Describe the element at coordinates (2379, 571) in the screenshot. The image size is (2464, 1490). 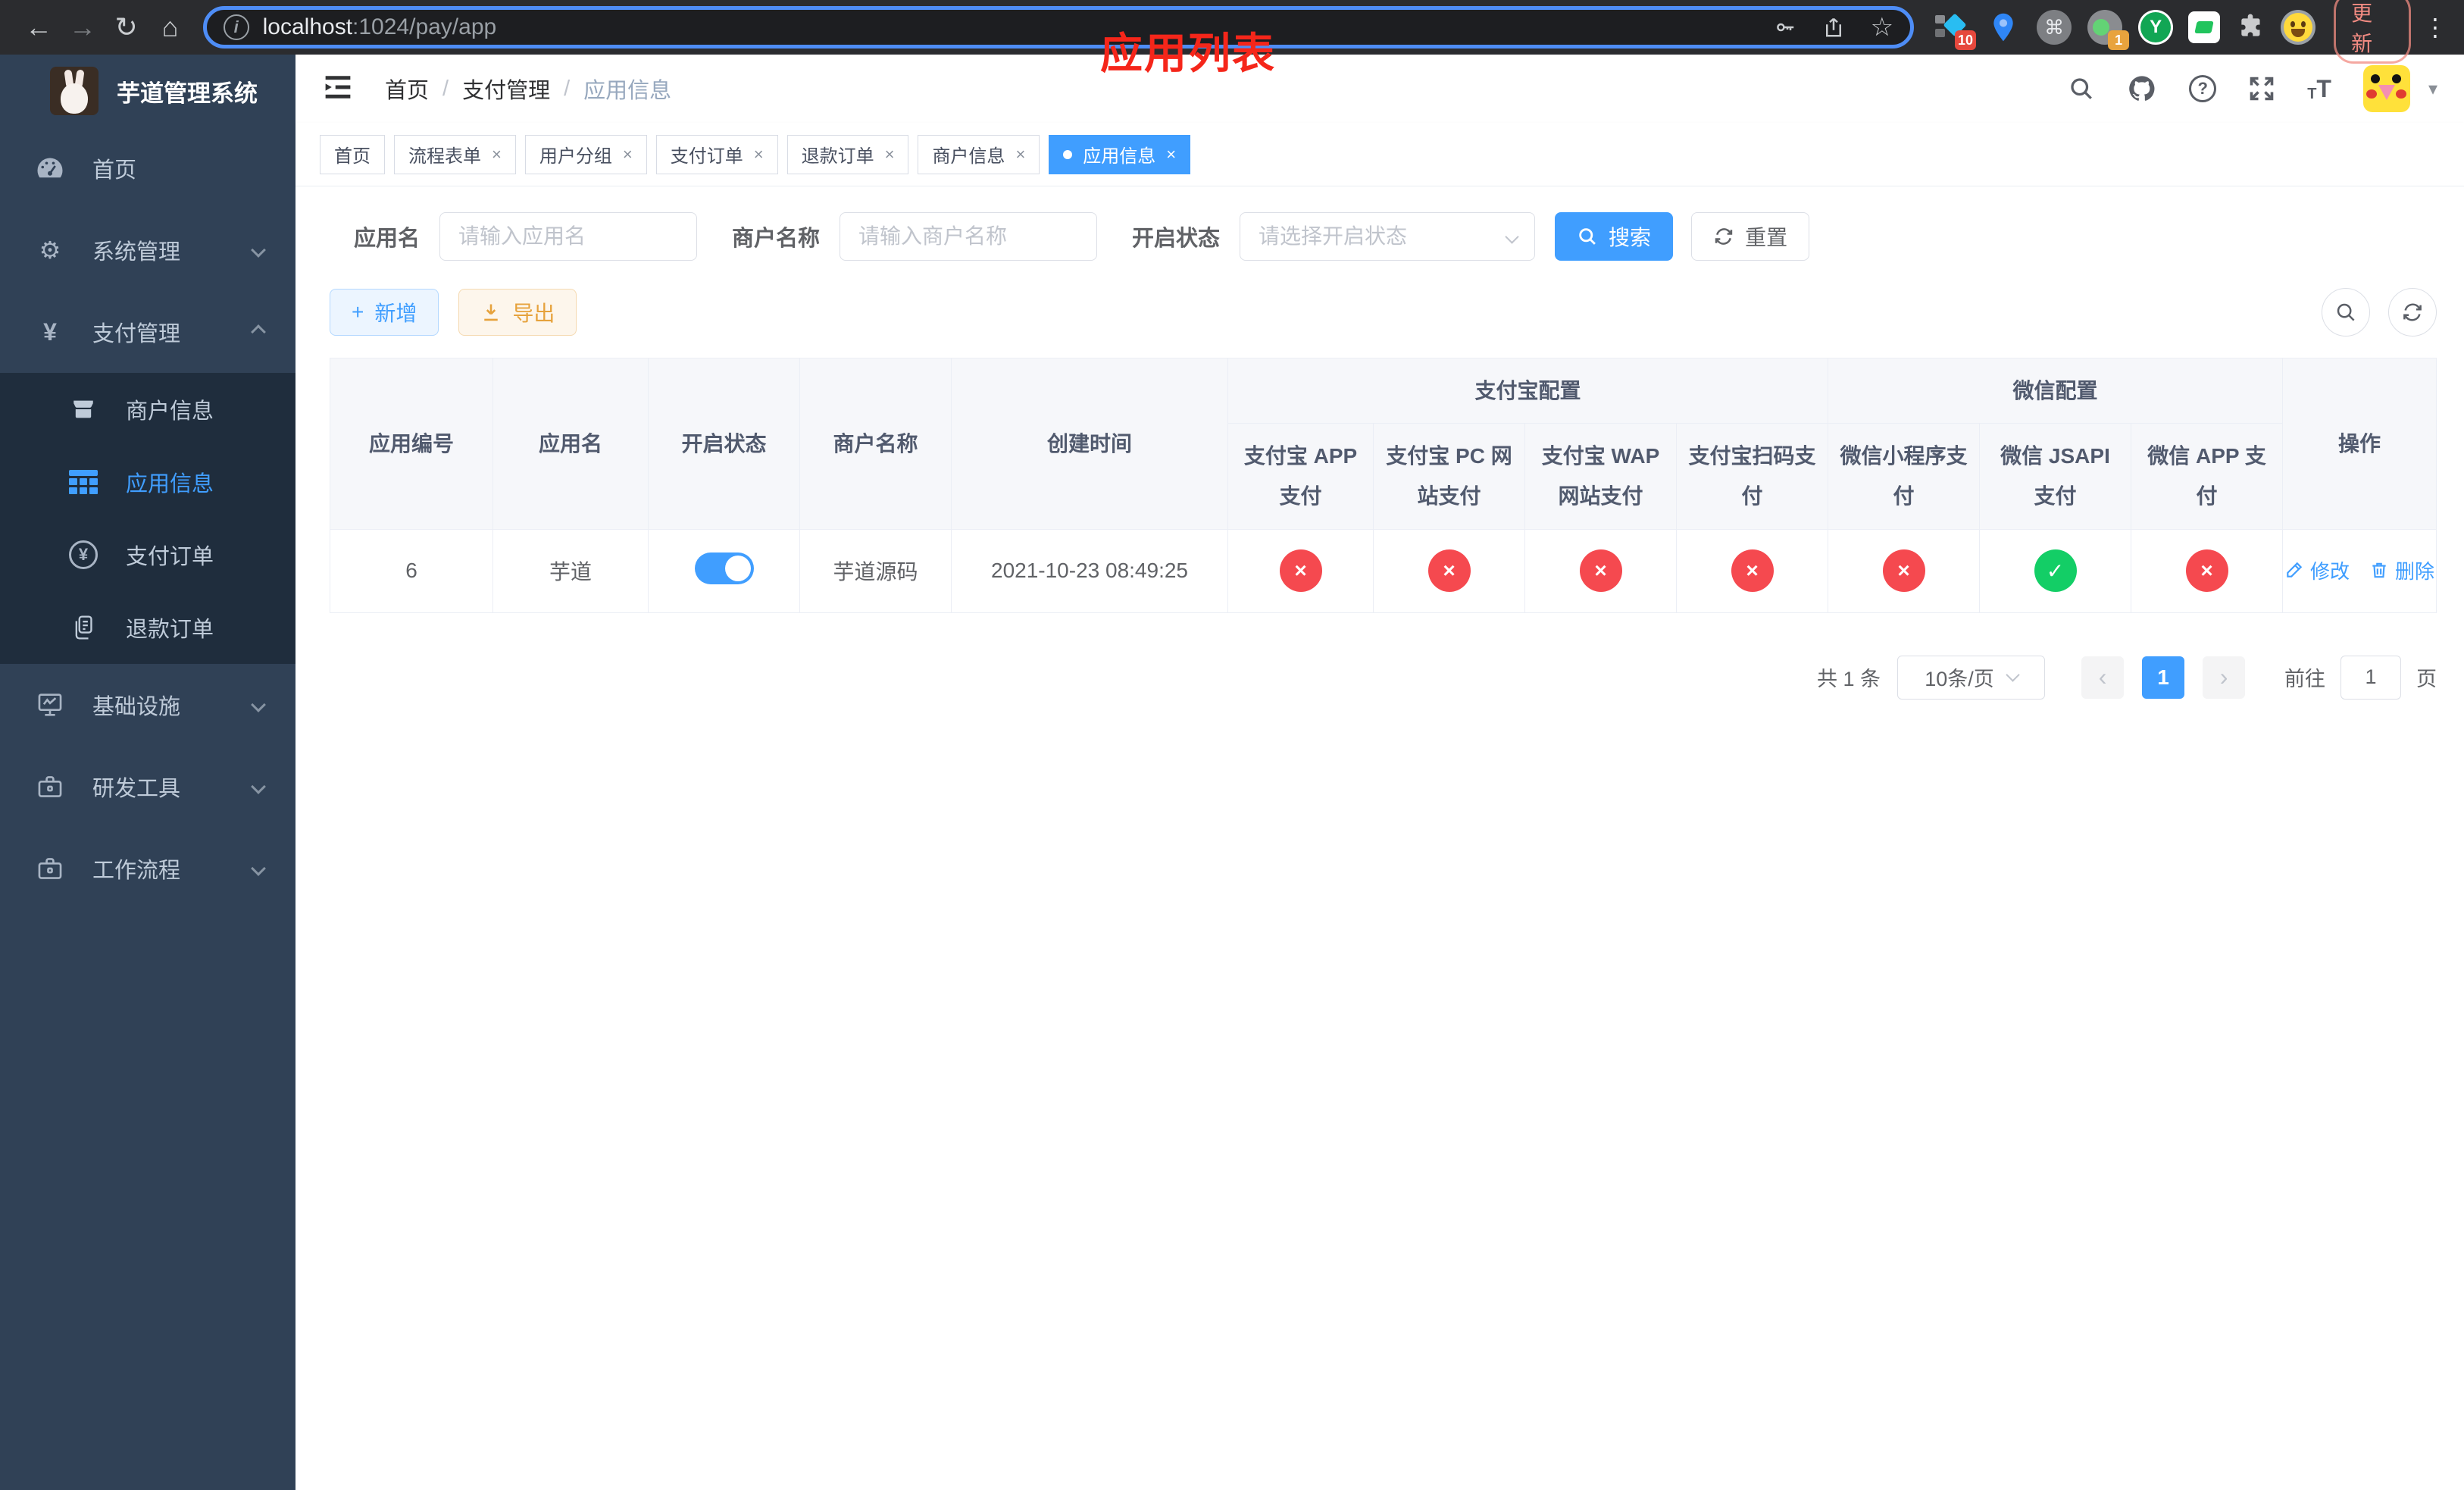
I see `trash-icon` at that location.